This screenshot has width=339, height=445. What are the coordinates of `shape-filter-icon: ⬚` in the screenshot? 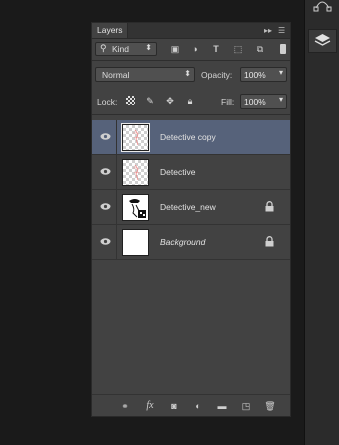 It's located at (238, 49).